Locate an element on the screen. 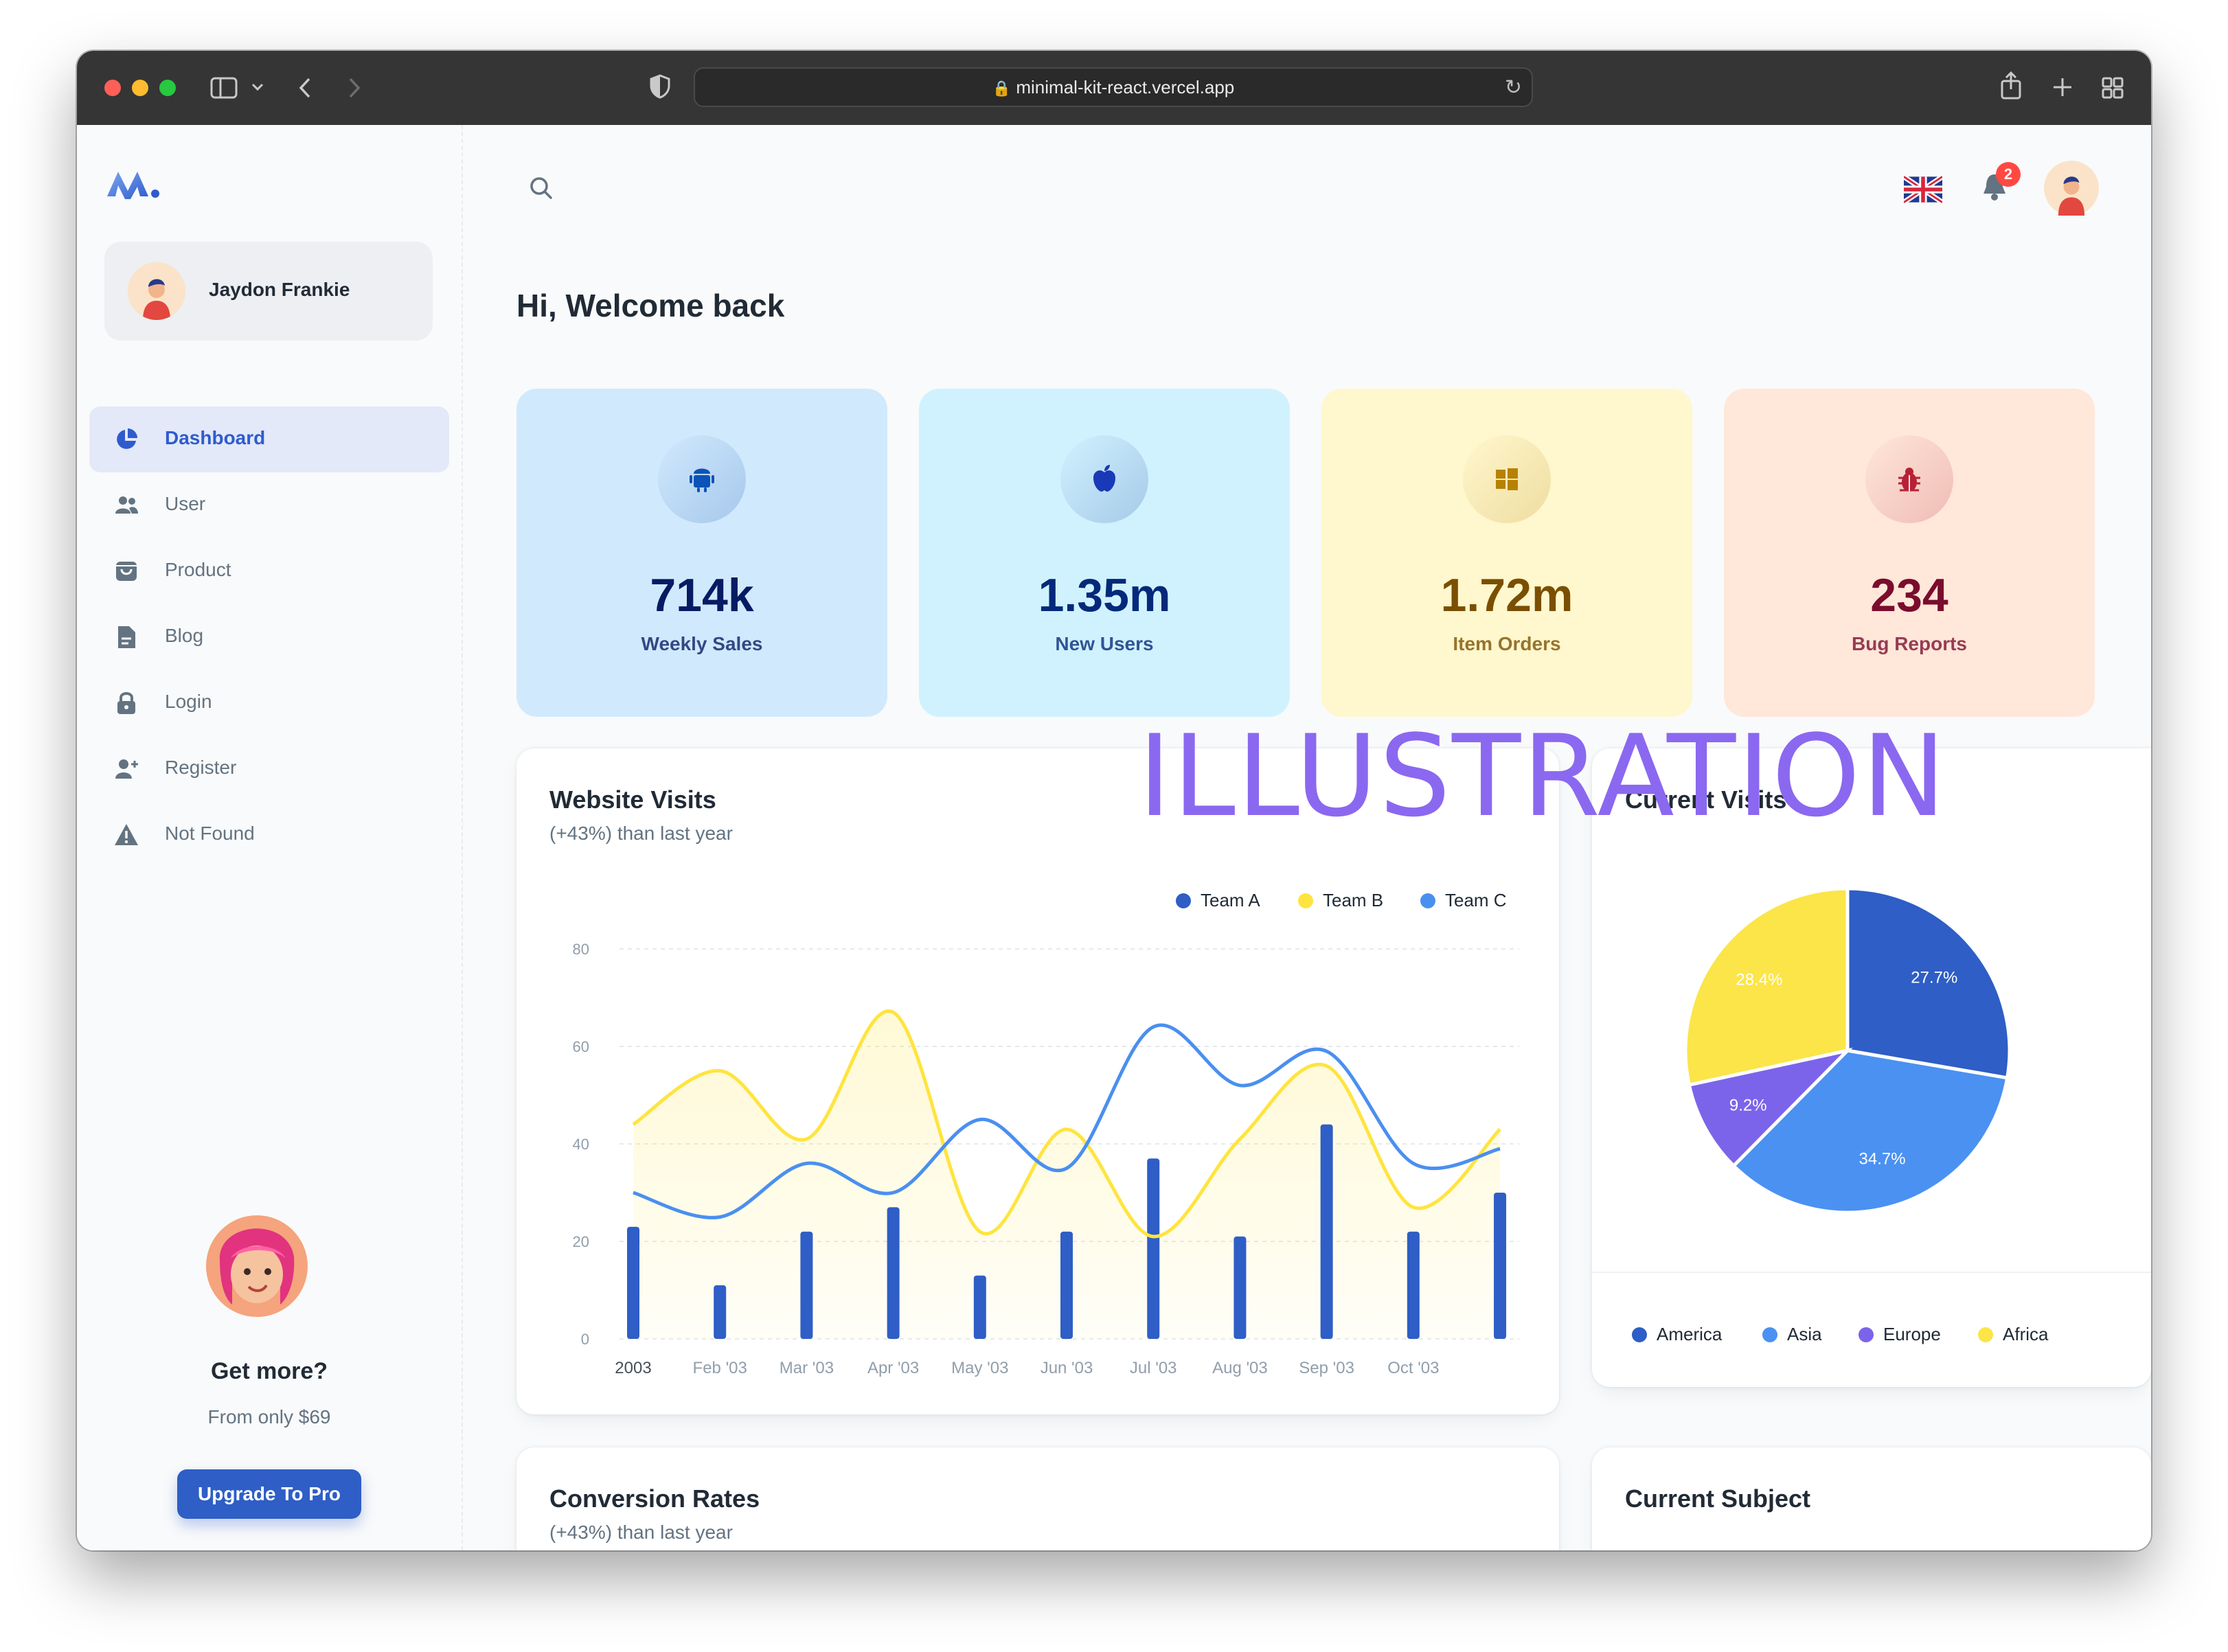 Image resolution: width=2228 pixels, height=1652 pixels. sidebar-item-label: Register is located at coordinates (201, 768).